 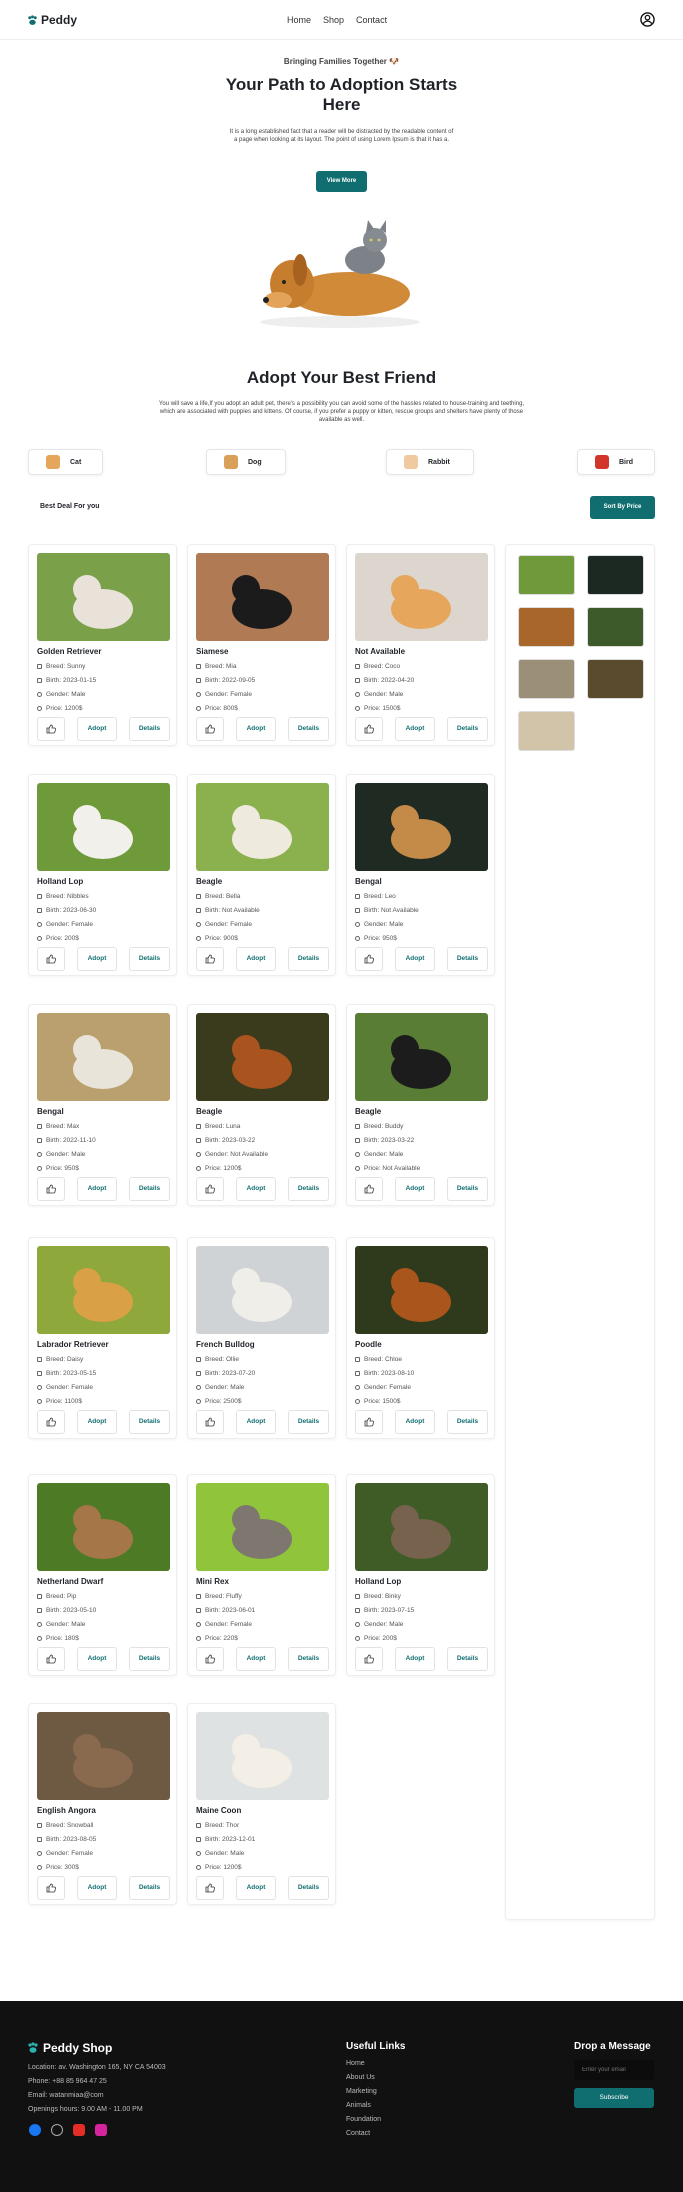 I want to click on facebook-icon, so click(x=35, y=2130).